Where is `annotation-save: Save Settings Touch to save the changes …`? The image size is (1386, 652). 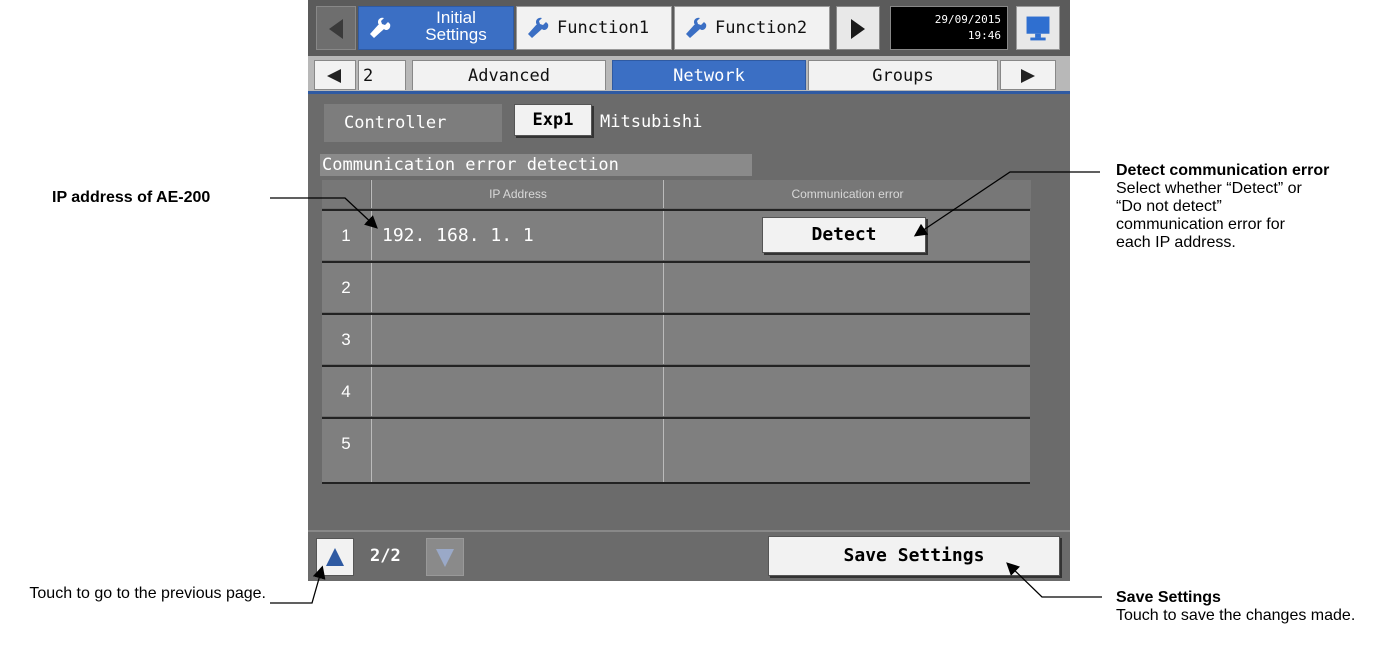
annotation-save: Save Settings Touch to save the changes … is located at coordinates (1247, 607).